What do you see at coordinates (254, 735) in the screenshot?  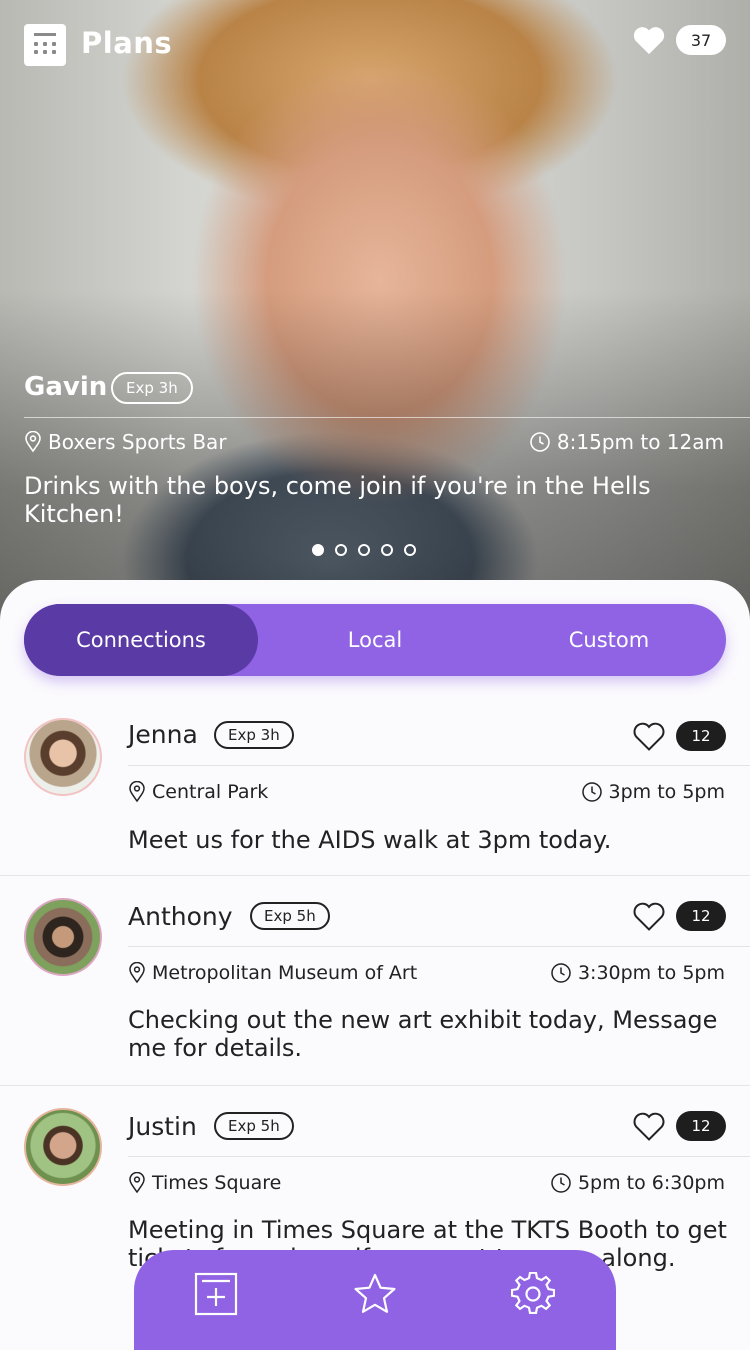 I see `expiry-badge: Exp 3h` at bounding box center [254, 735].